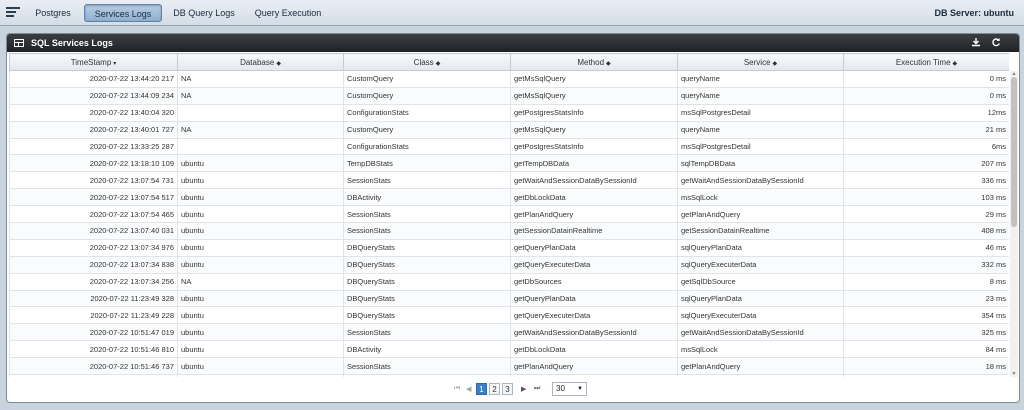 The height and width of the screenshot is (410, 1024). What do you see at coordinates (93, 79) in the screenshot?
I see `cell-timestamp: 2020-07-22 13:44:20 217` at bounding box center [93, 79].